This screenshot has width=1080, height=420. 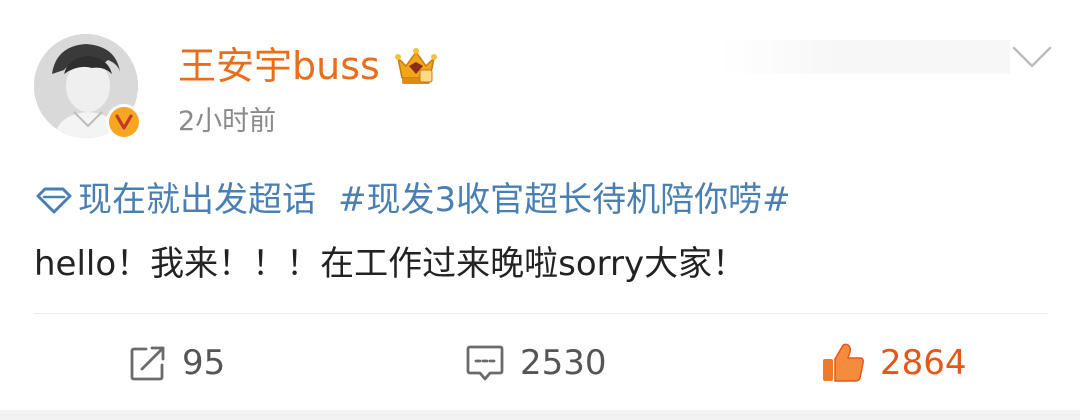 I want to click on verified-v-icon, so click(x=124, y=122).